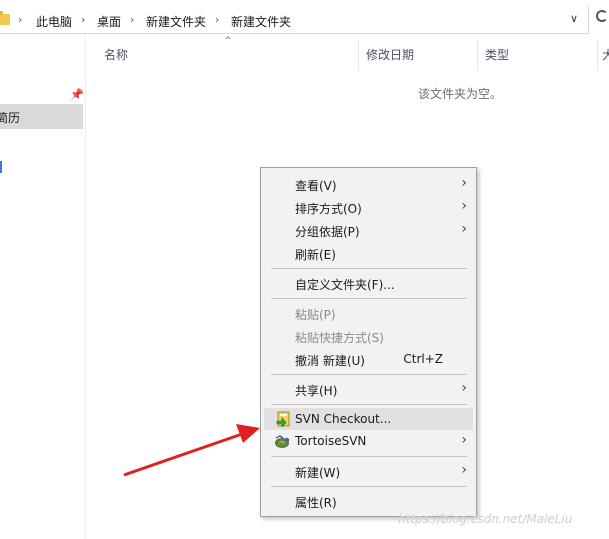 The height and width of the screenshot is (539, 609). What do you see at coordinates (368, 389) in the screenshot?
I see `menu-item-share: 共享(H) ›` at bounding box center [368, 389].